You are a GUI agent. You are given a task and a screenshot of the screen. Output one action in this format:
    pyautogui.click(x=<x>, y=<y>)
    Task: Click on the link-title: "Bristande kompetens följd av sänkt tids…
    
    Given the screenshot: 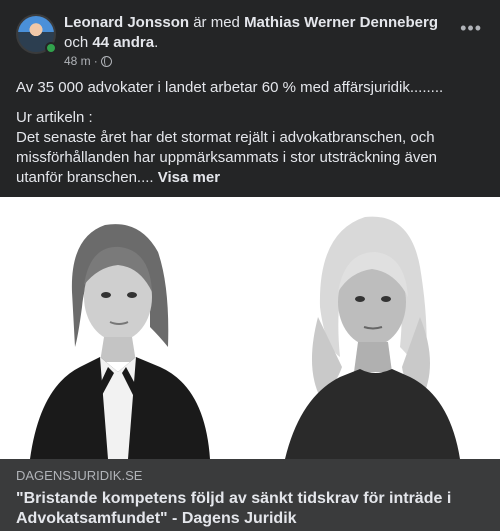 What is the action you would take?
    pyautogui.click(x=251, y=509)
    